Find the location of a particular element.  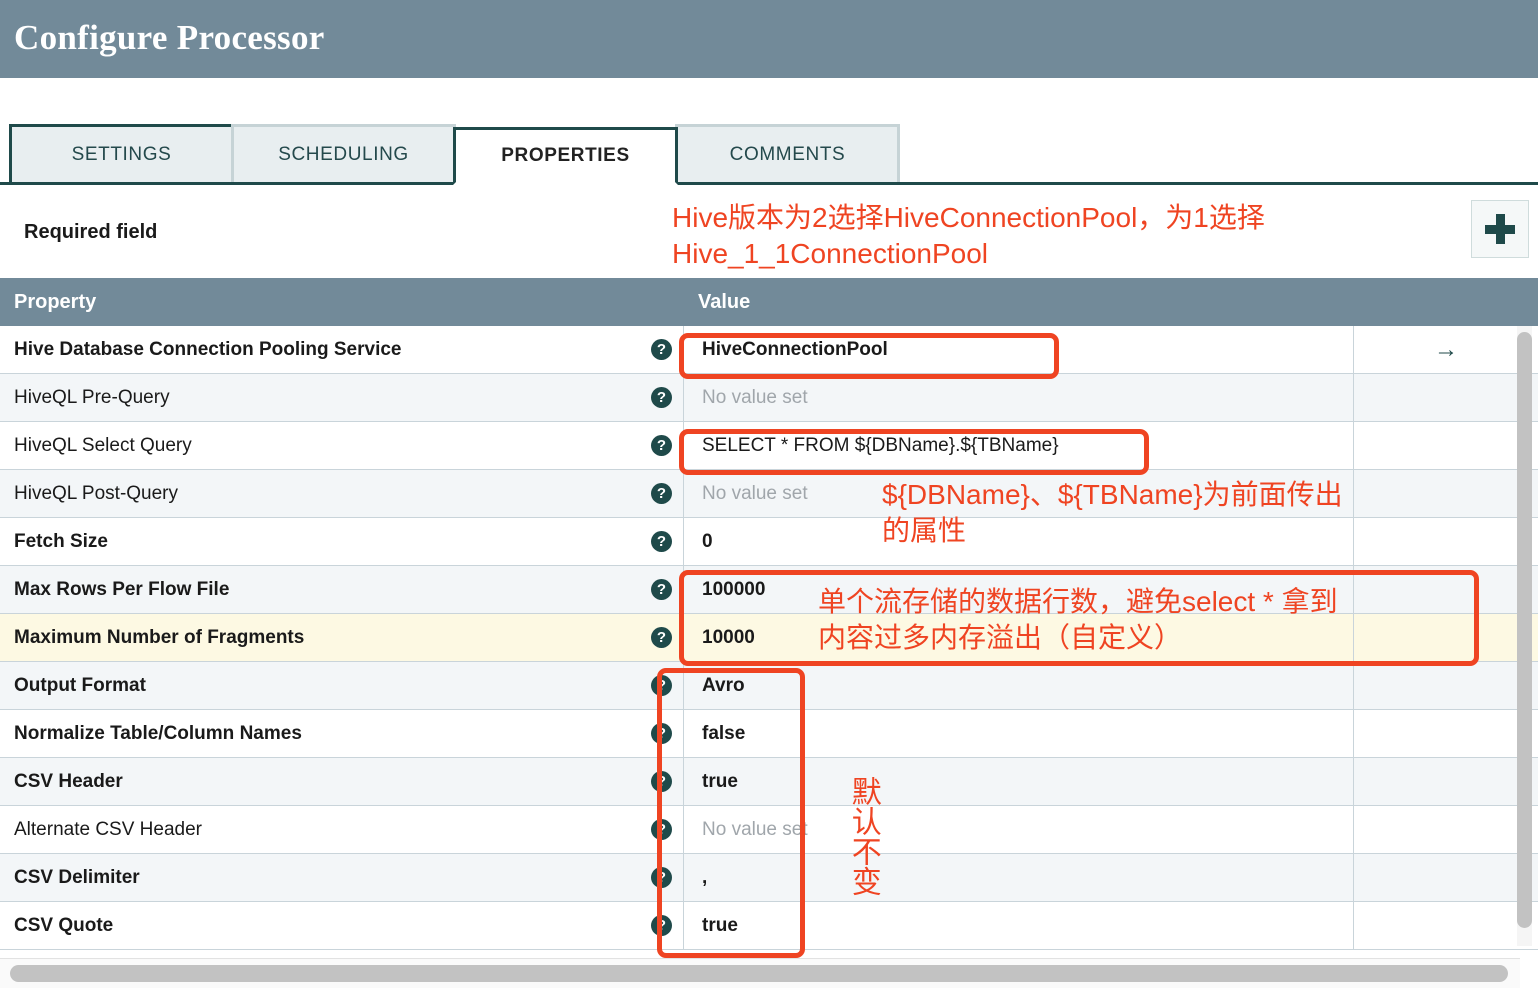

table-horizontal-scrollbar is located at coordinates (760, 973).